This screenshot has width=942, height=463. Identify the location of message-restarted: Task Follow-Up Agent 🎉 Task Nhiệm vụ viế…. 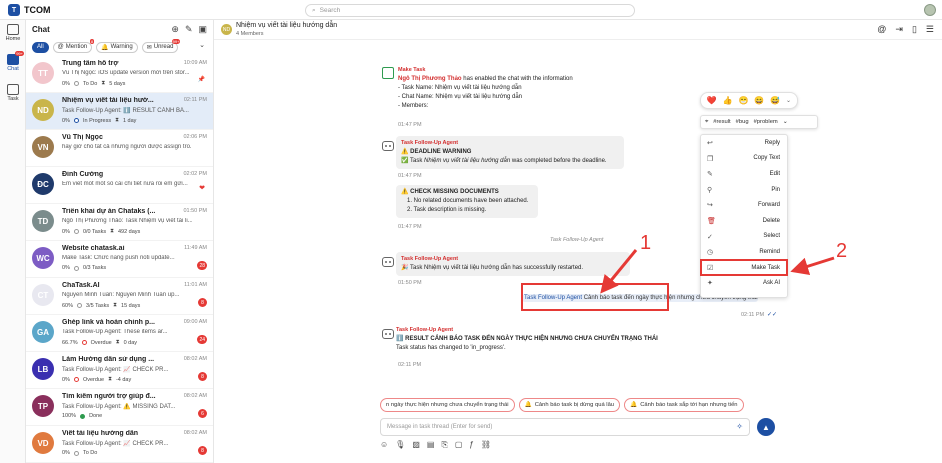
(513, 264).